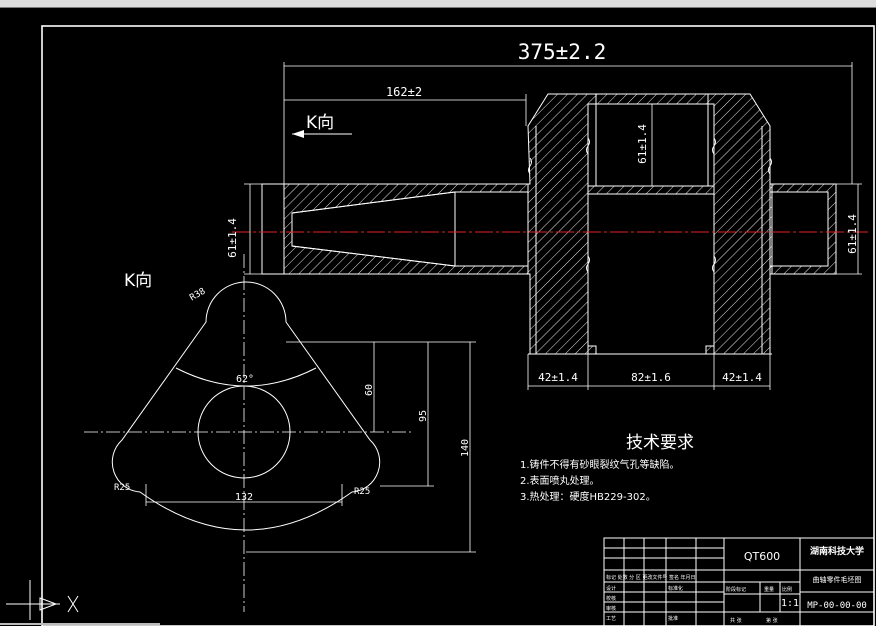 This screenshot has height=626, width=876. I want to click on tb-check: 审核, so click(611, 608).